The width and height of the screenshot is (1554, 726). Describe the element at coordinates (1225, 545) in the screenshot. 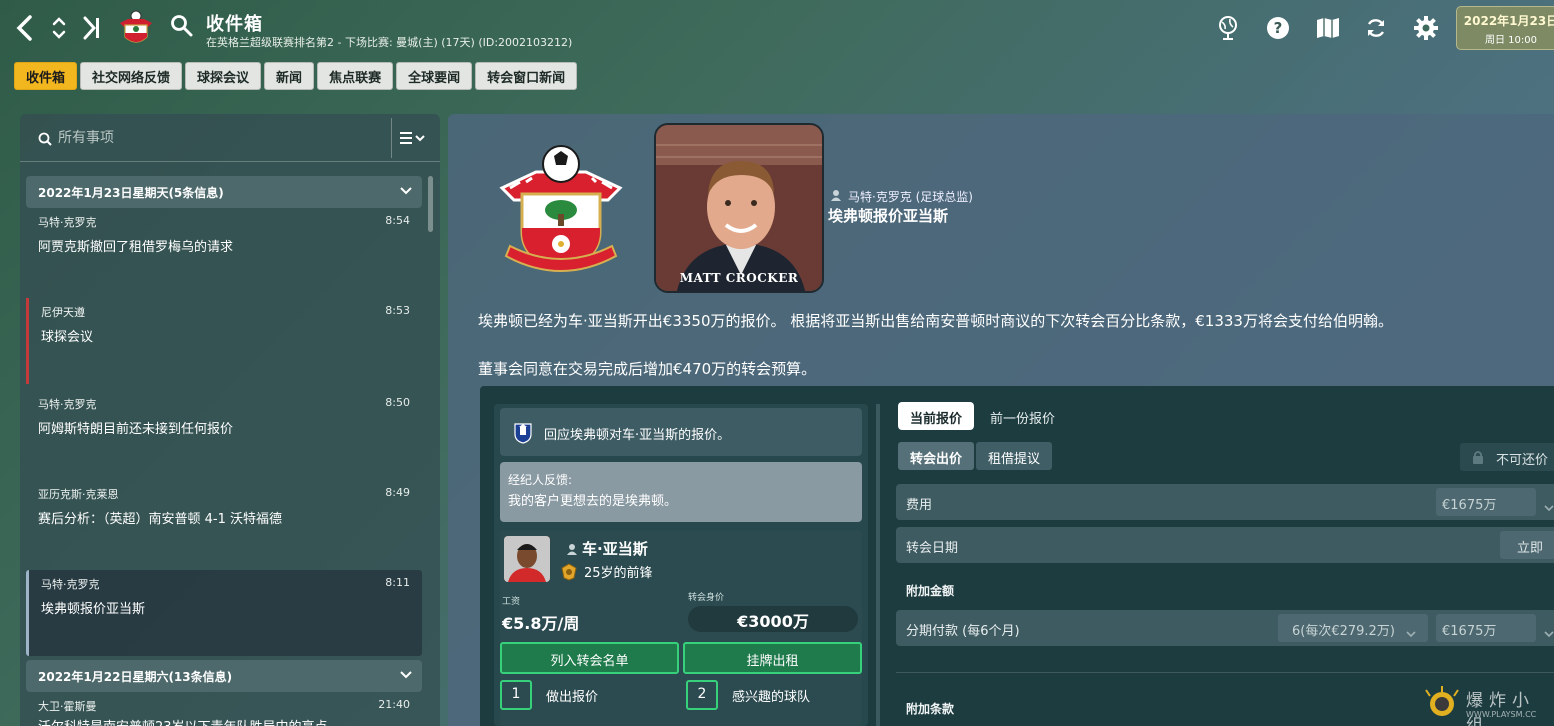

I see `transfer-date-row: 转会日期 立即` at that location.